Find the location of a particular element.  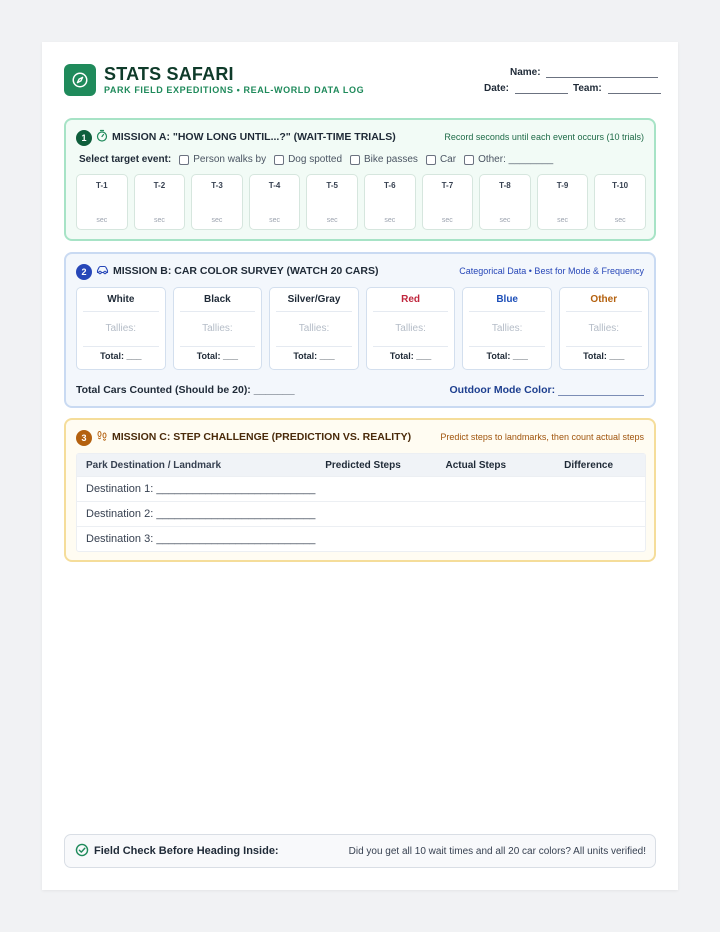

destination-label: Destination 2: is located at coordinates (120, 514).